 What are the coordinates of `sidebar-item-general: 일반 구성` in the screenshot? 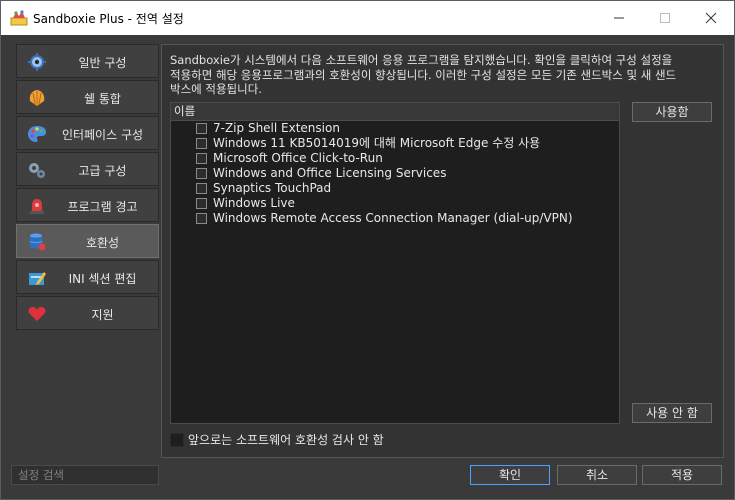 It's located at (87, 61).